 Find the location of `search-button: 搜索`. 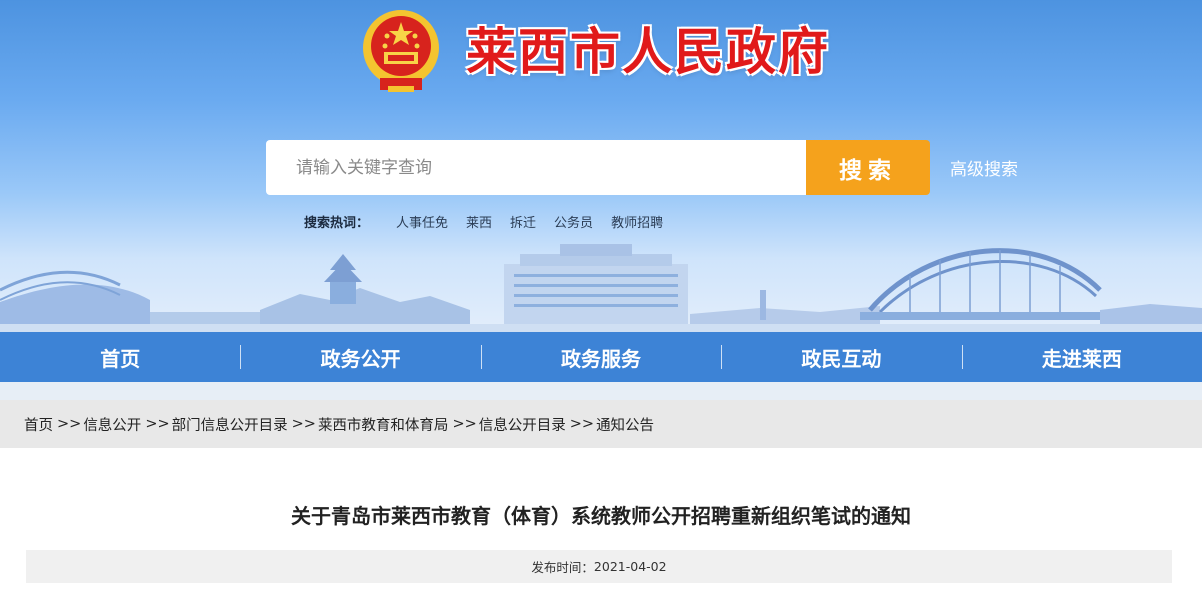

search-button: 搜索 is located at coordinates (868, 167).